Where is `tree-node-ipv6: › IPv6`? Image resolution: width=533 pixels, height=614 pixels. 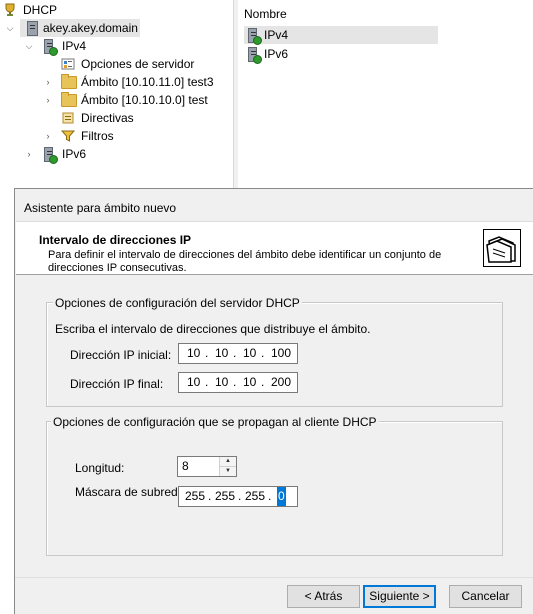
tree-node-ipv6: › IPv6 is located at coordinates (116, 154).